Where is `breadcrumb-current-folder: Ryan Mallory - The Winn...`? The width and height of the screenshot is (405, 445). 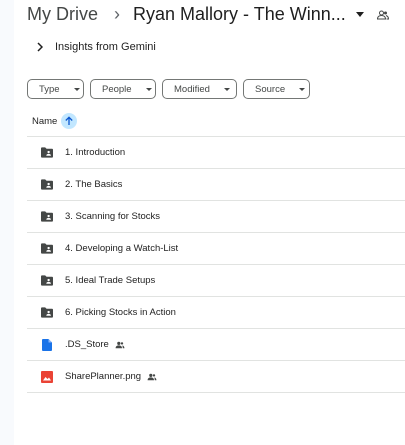 breadcrumb-current-folder: Ryan Mallory - The Winn... is located at coordinates (239, 14).